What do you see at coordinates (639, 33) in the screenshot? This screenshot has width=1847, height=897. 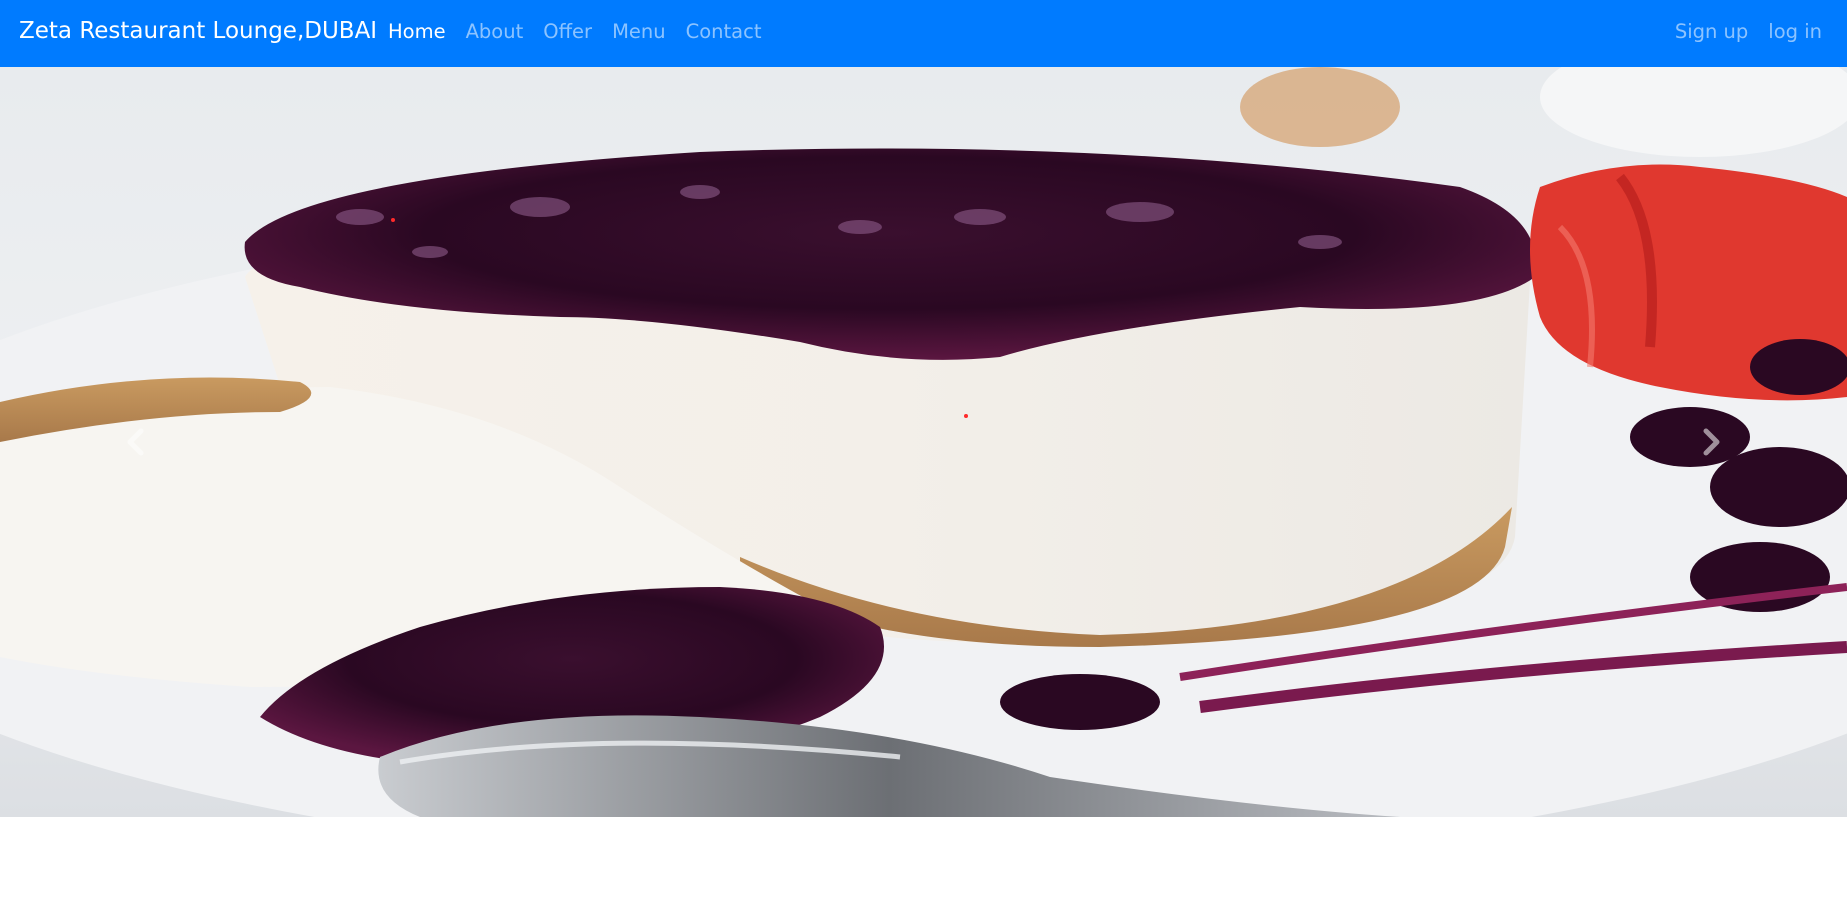 I see `nav-link-menu: Menu` at bounding box center [639, 33].